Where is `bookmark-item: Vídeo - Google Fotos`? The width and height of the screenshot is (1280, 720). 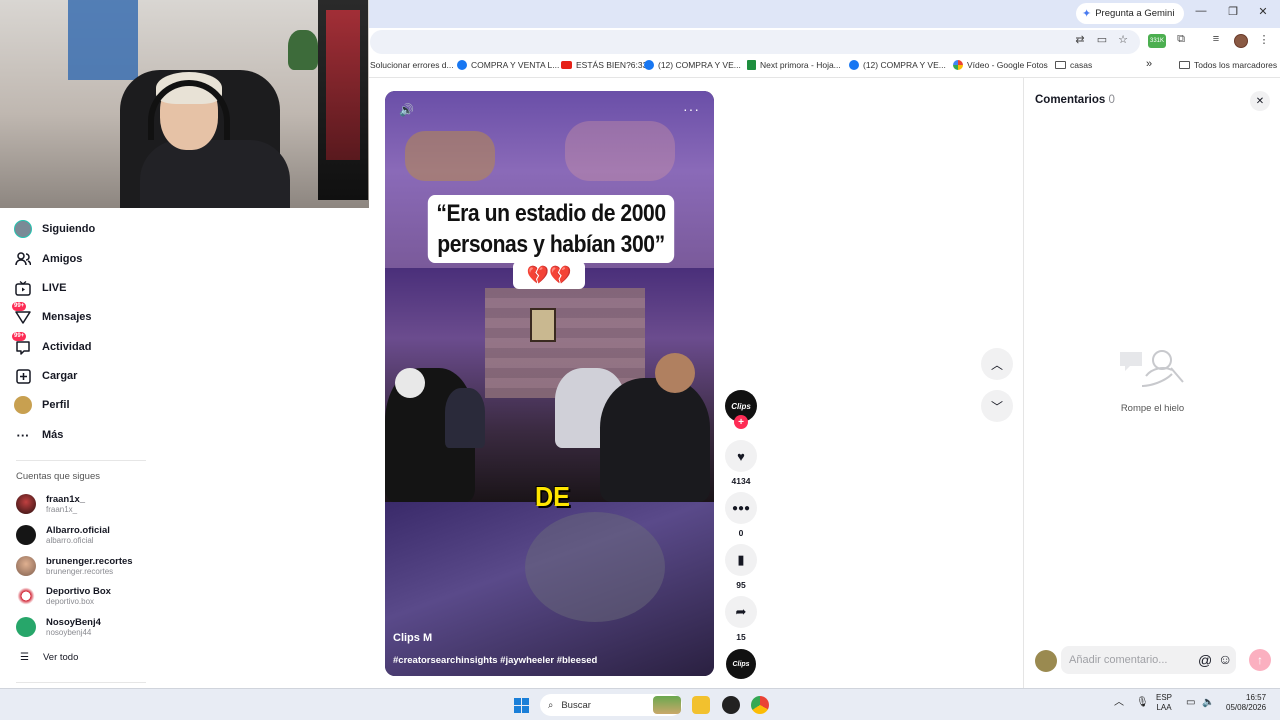 bookmark-item: Vídeo - Google Fotos is located at coordinates (1000, 65).